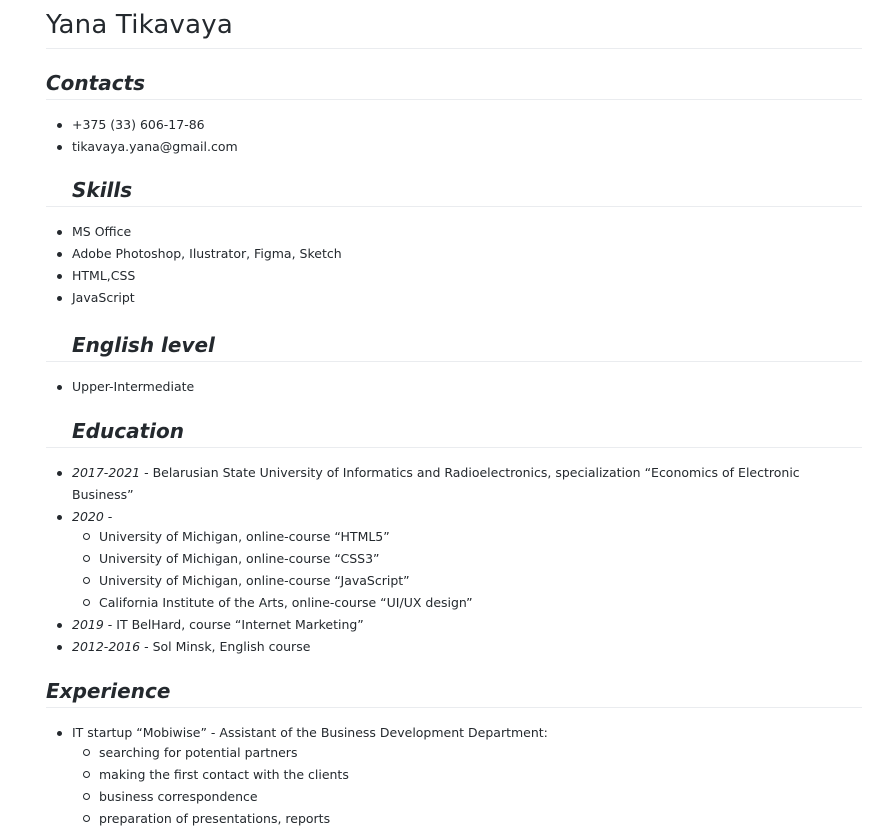 The width and height of the screenshot is (879, 838). Describe the element at coordinates (454, 693) in the screenshot. I see `experience-heading: Experience` at that location.